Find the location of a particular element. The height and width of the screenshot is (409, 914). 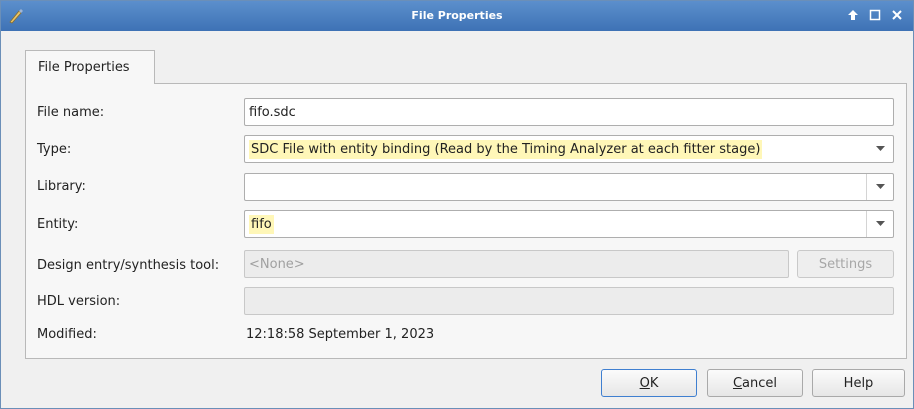

window-title: File Properties is located at coordinates (457, 15).